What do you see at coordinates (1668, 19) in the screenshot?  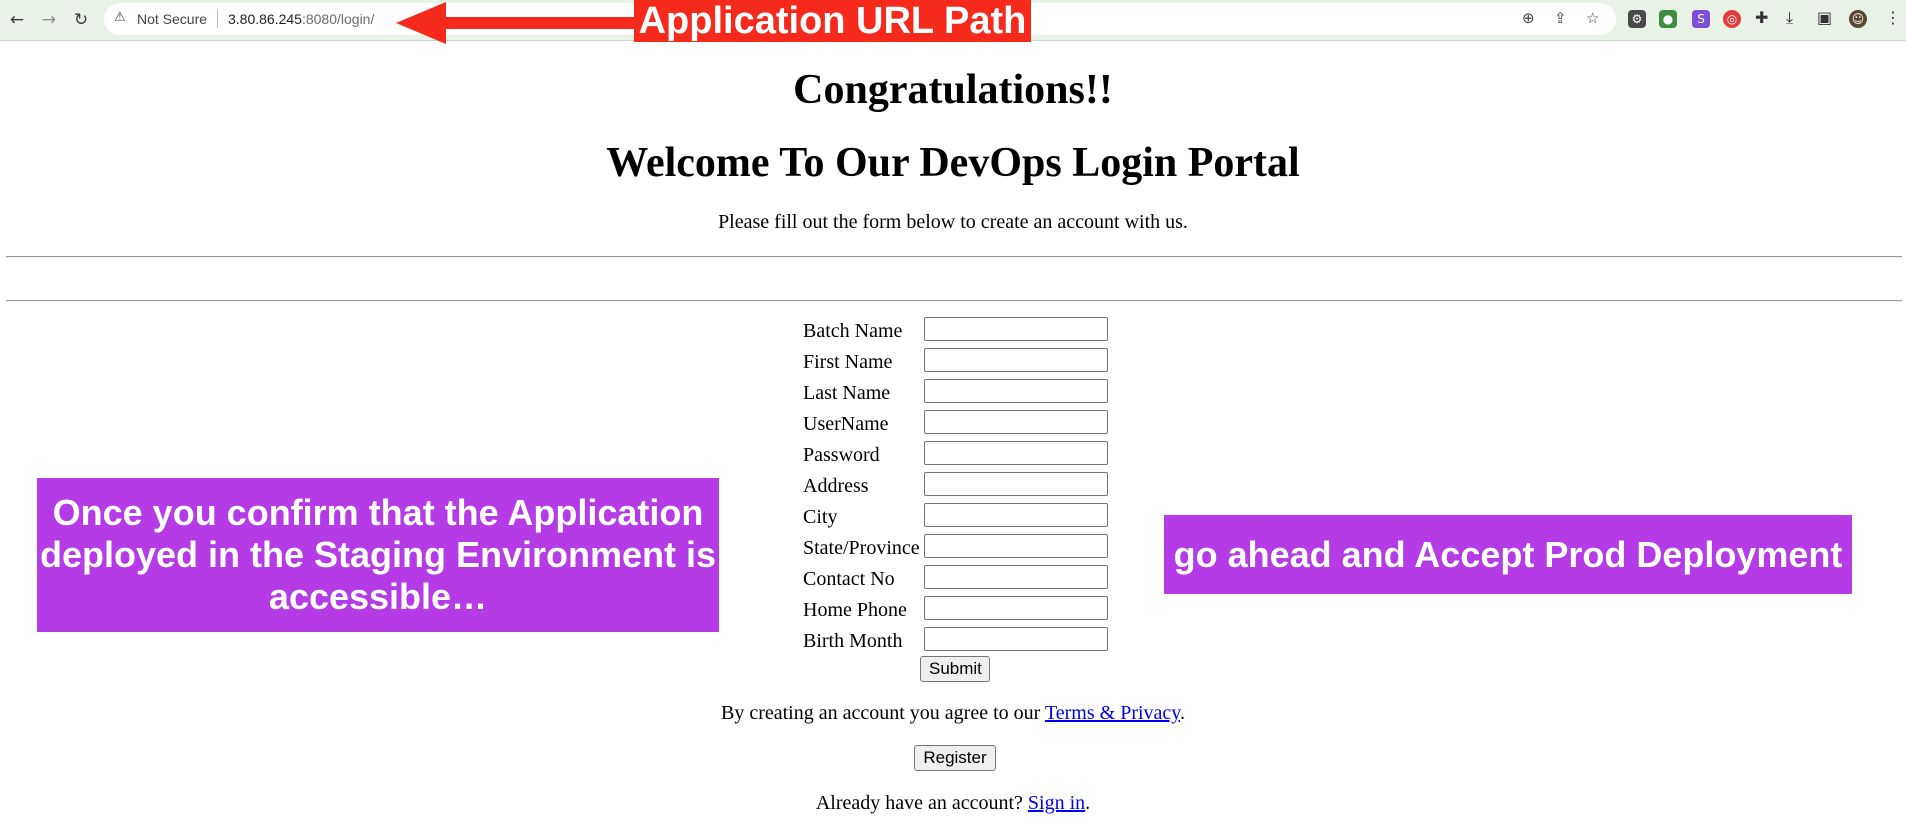 I see `extension-frog-icon: ●` at bounding box center [1668, 19].